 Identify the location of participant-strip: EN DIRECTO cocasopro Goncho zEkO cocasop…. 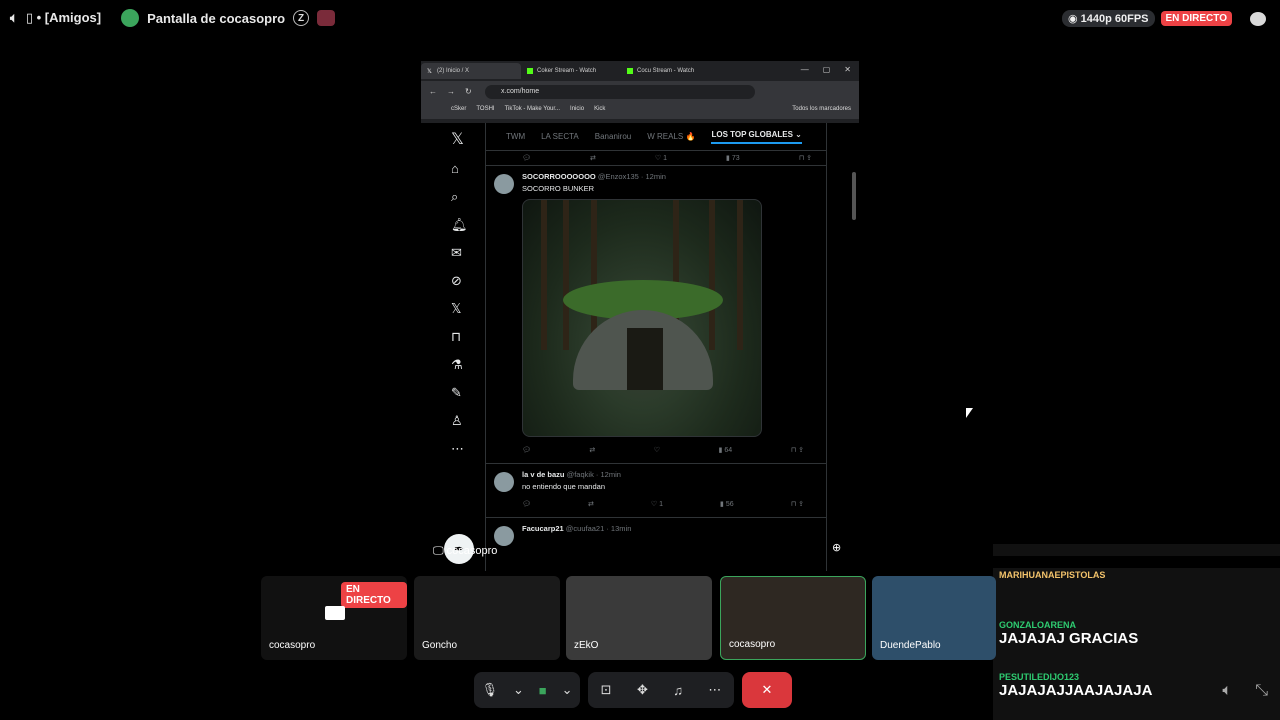
(628, 618).